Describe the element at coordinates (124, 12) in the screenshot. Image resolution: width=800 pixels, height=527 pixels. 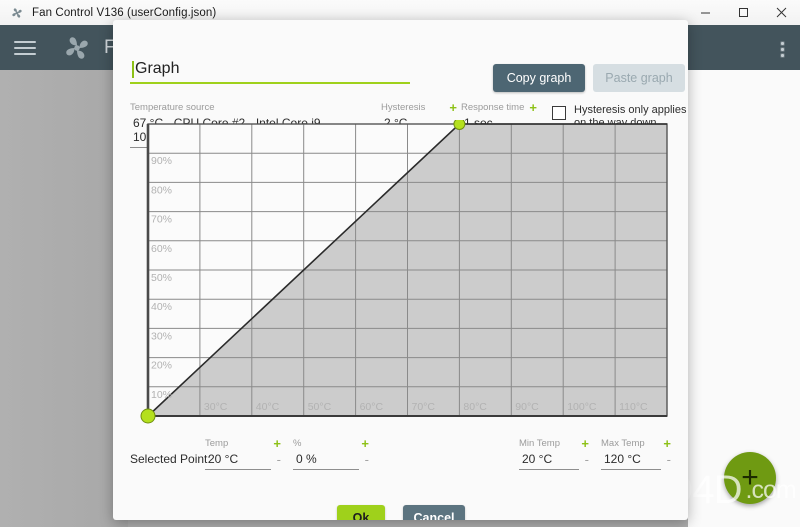
I see `window-title: Fan Control V136 (userConfig.json)` at that location.